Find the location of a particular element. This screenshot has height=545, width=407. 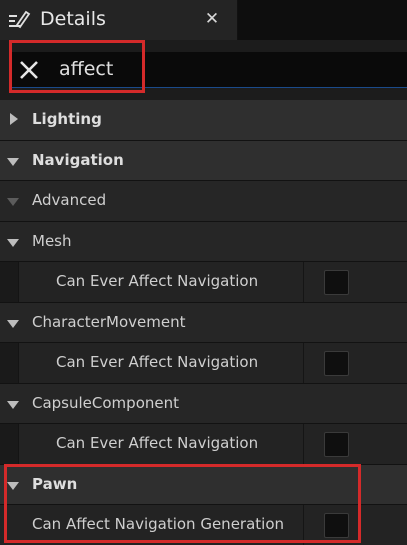

category-navigation: Navigation is located at coordinates (203, 160).